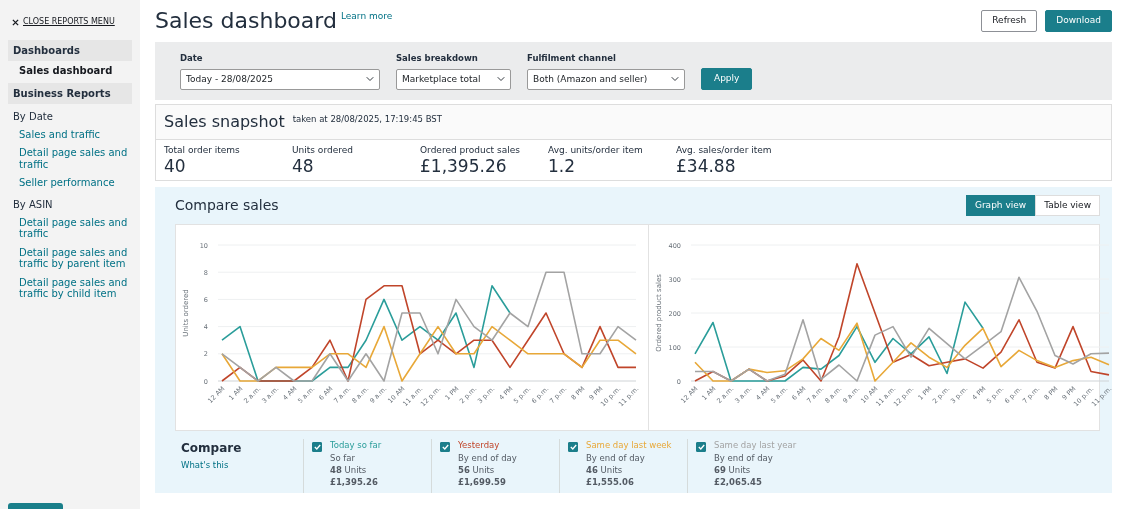 The image size is (1122, 509). I want to click on sidebar-group-label: By Date, so click(33, 116).